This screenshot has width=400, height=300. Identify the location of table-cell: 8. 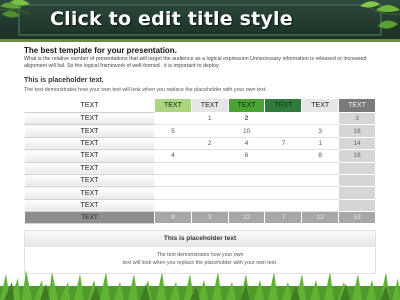
(320, 156).